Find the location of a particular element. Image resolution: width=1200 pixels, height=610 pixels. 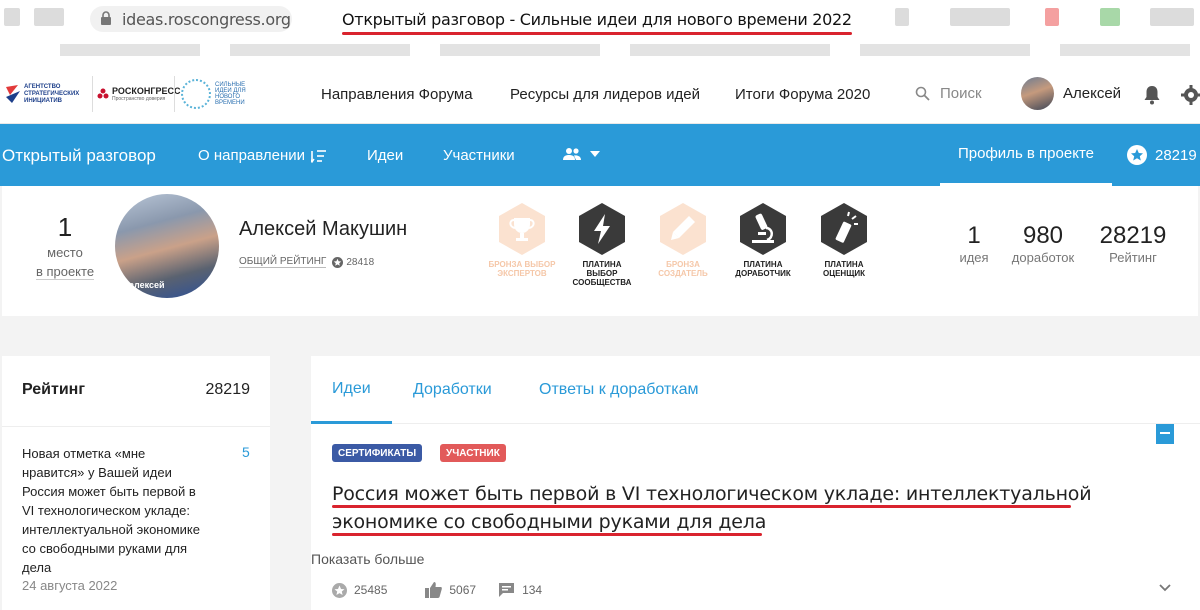

rating-header: Рейтинг 28219 is located at coordinates (136, 390).